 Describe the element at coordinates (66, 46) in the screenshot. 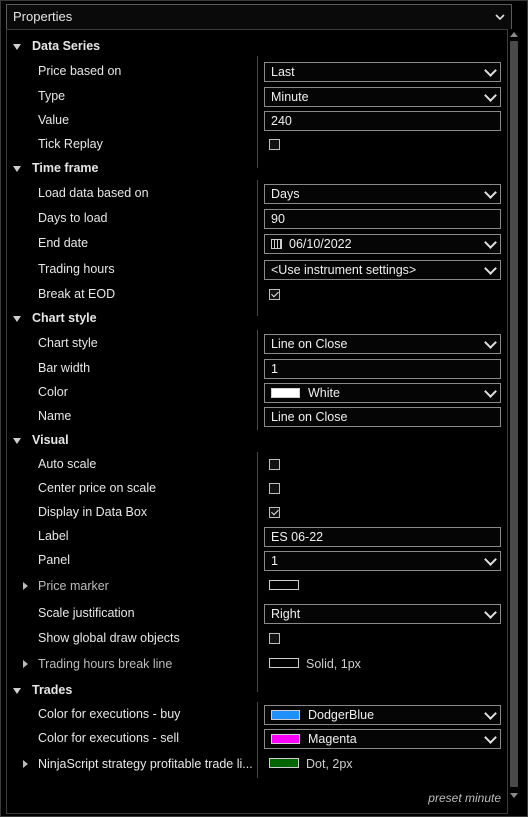

I see `category-label: Data Series` at that location.